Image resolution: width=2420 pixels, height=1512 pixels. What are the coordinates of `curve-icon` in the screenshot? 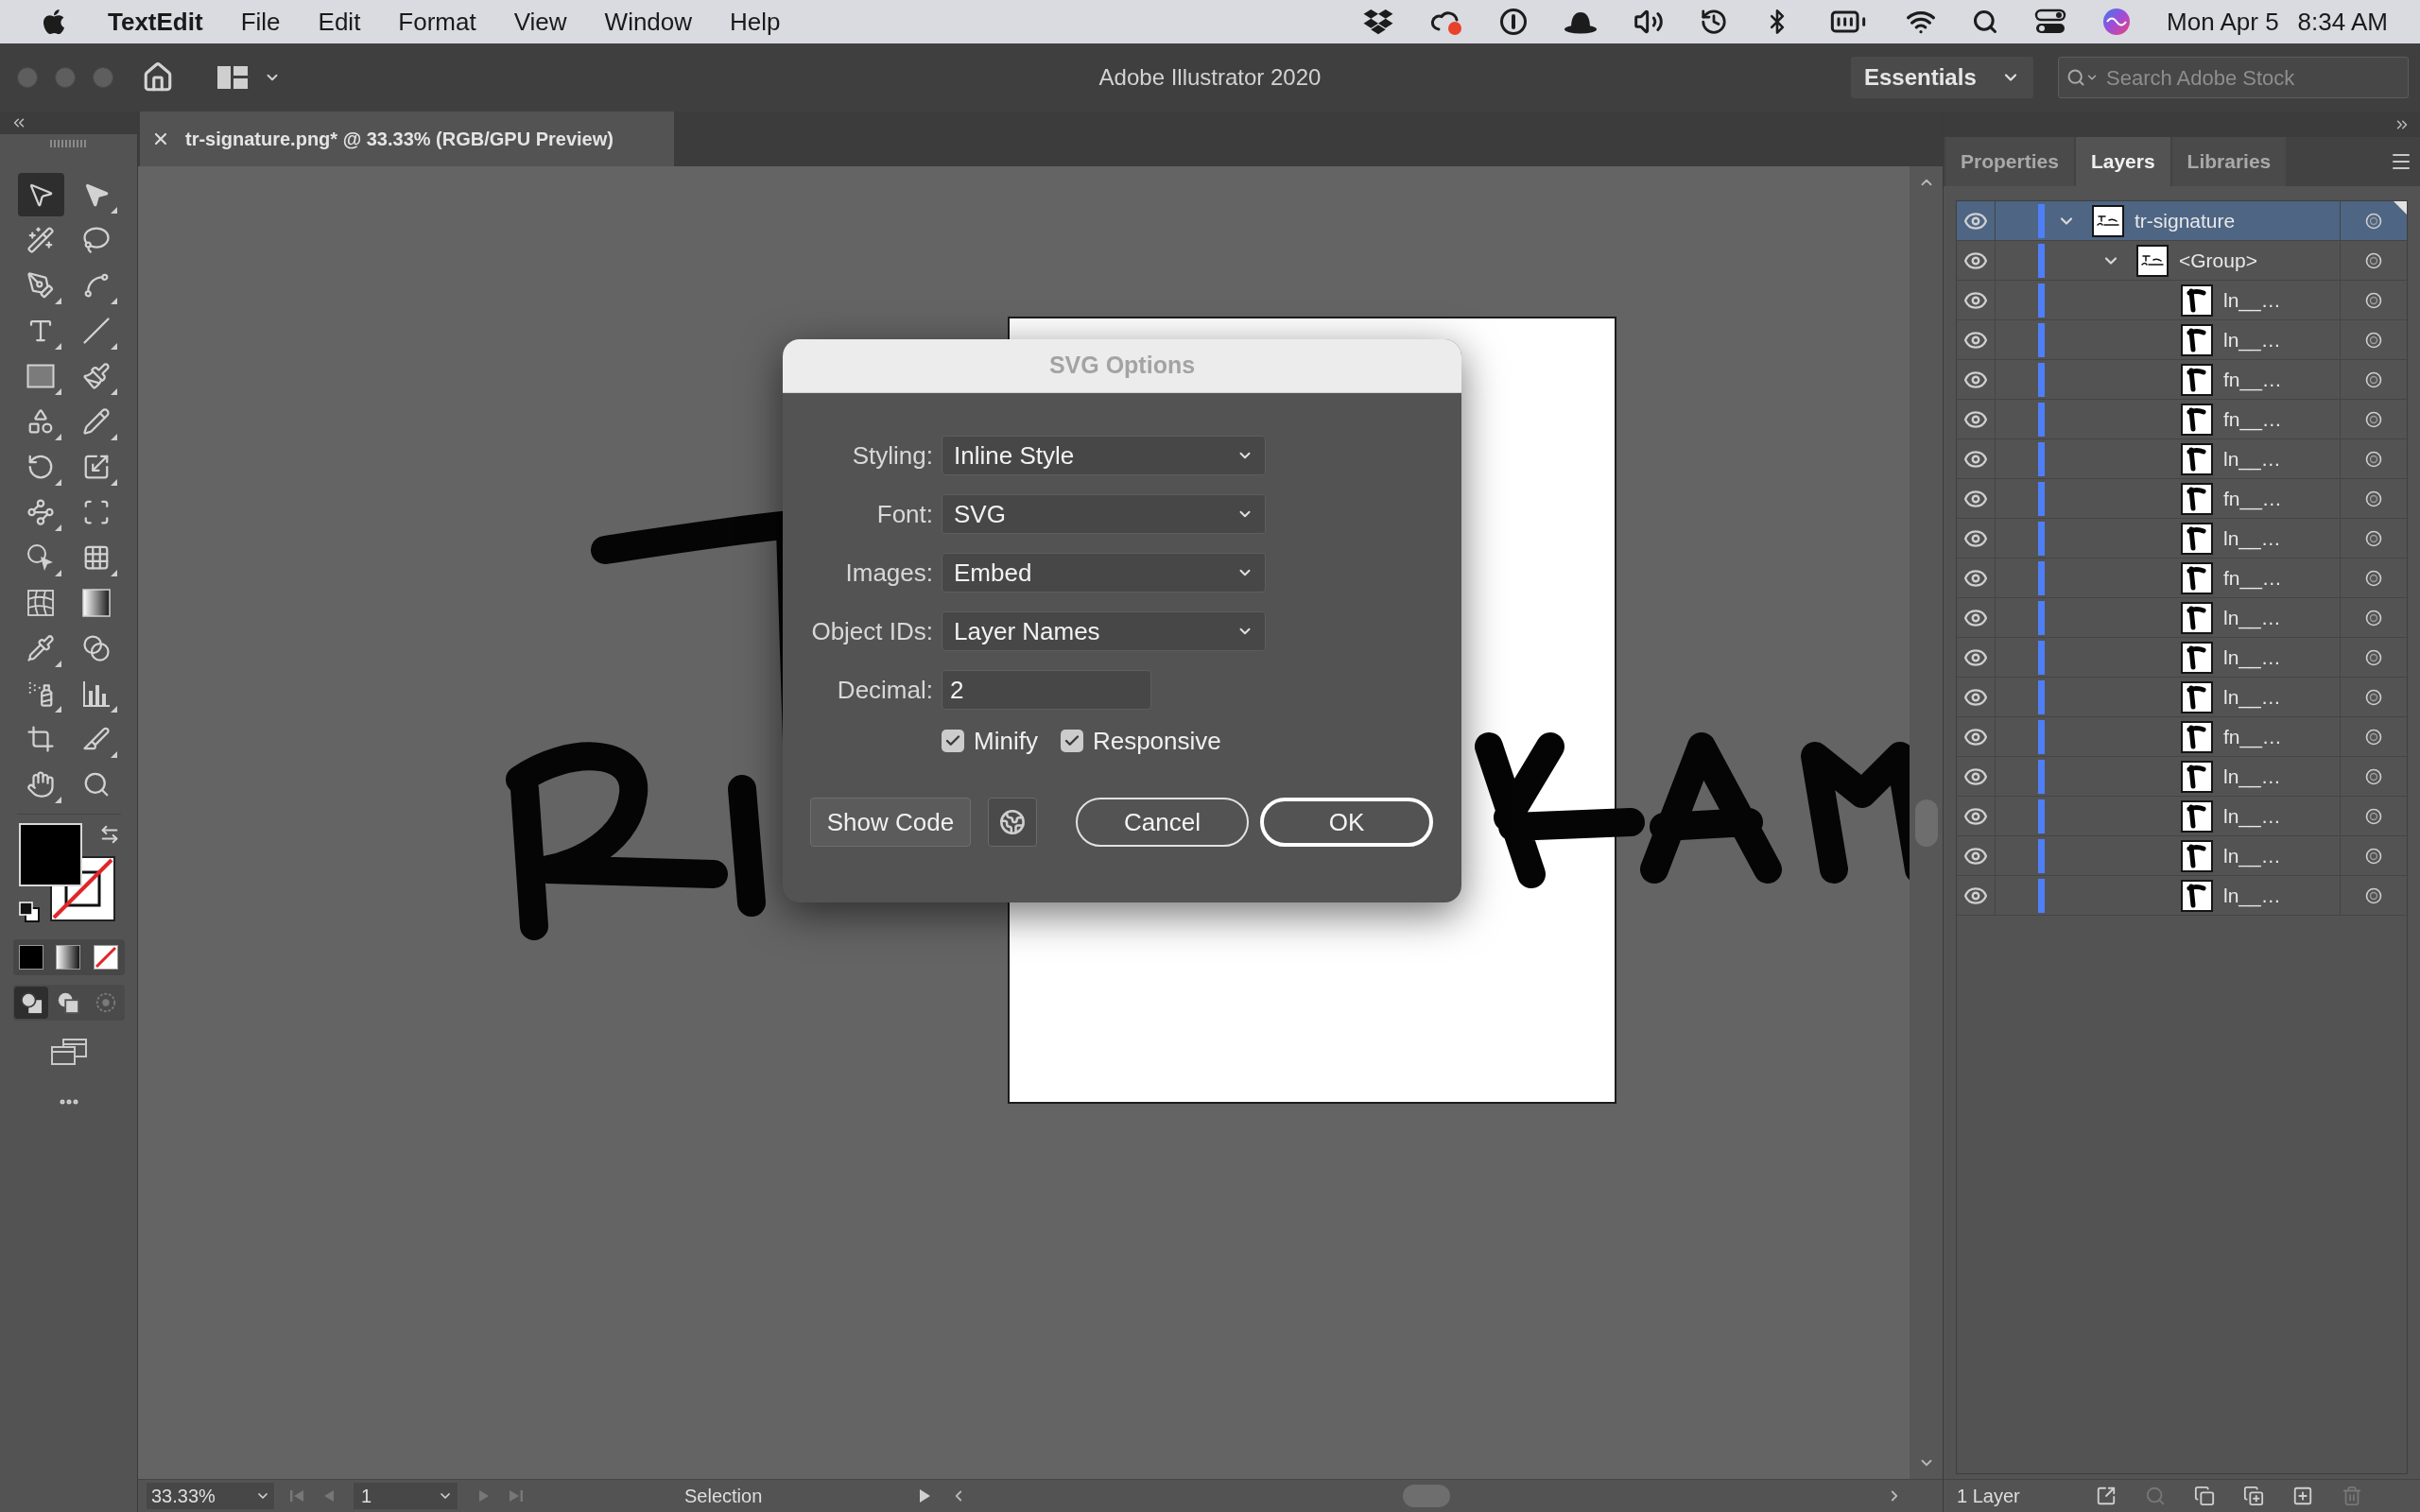 It's located at (96, 285).